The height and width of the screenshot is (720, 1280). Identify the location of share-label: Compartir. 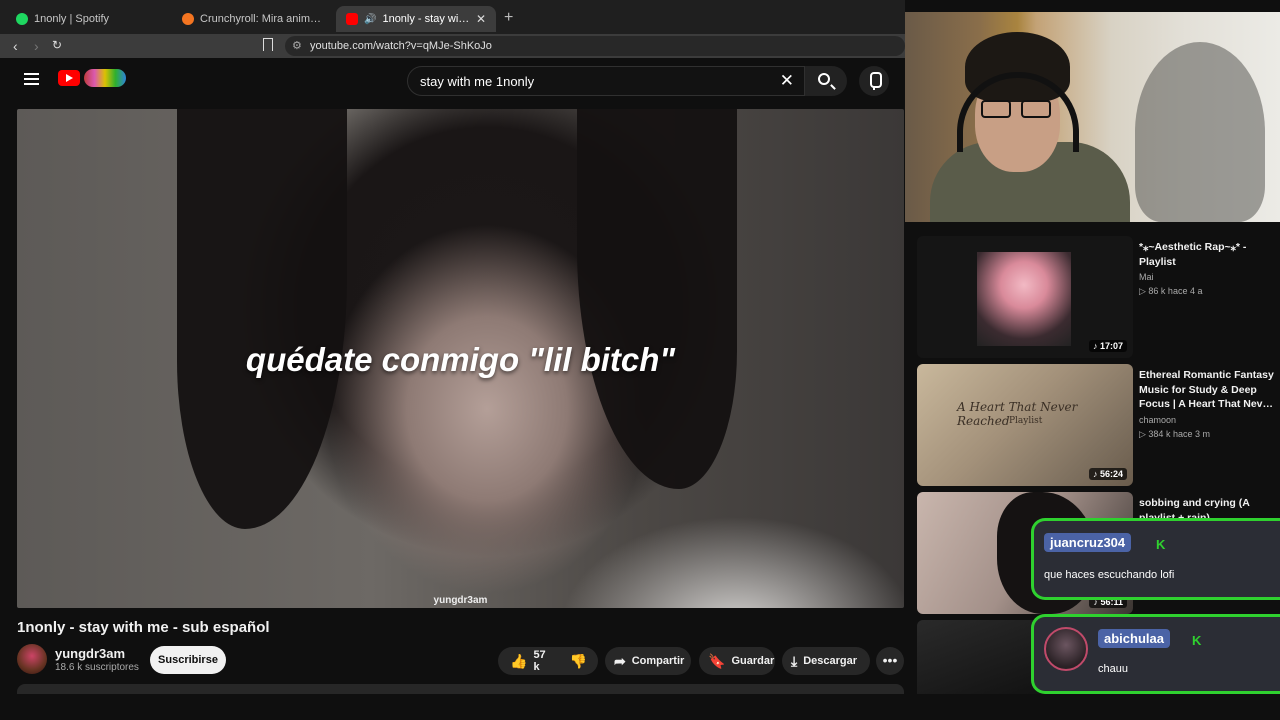
(658, 661).